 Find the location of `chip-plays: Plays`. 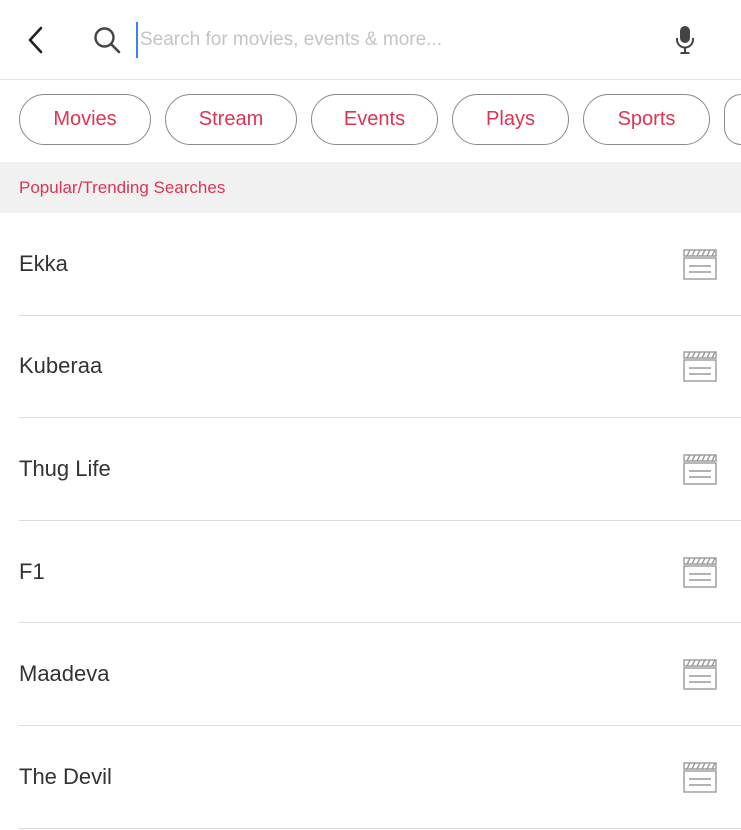

chip-plays: Plays is located at coordinates (510, 119).